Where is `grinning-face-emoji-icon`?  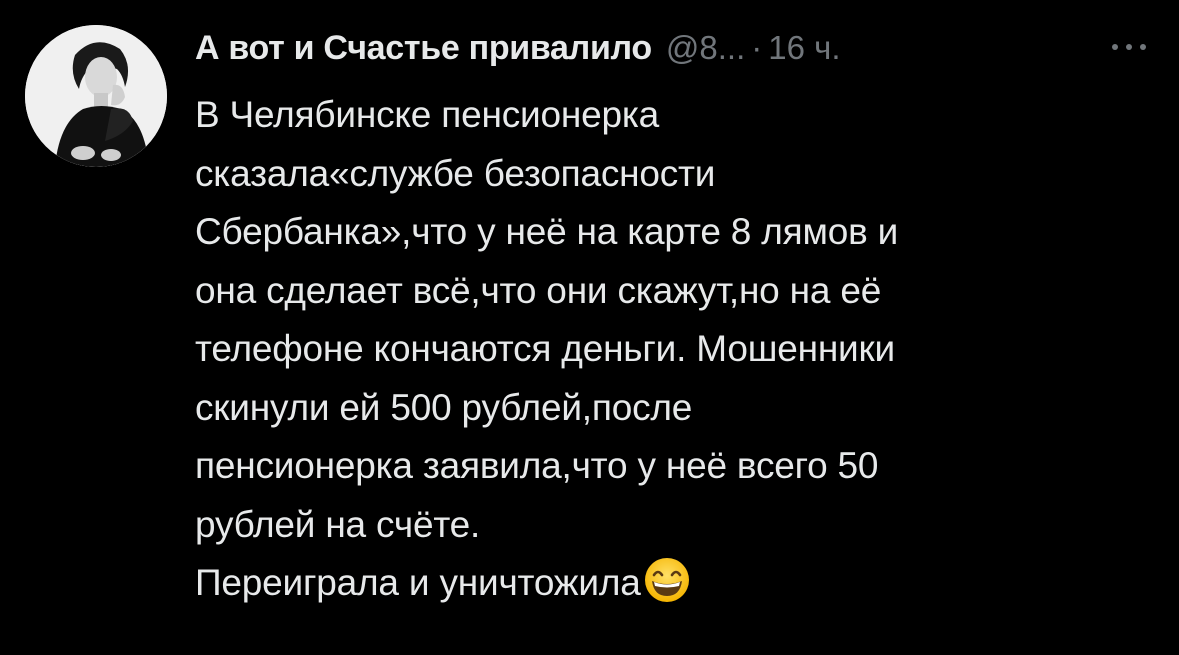
grinning-face-emoji-icon is located at coordinates (667, 580).